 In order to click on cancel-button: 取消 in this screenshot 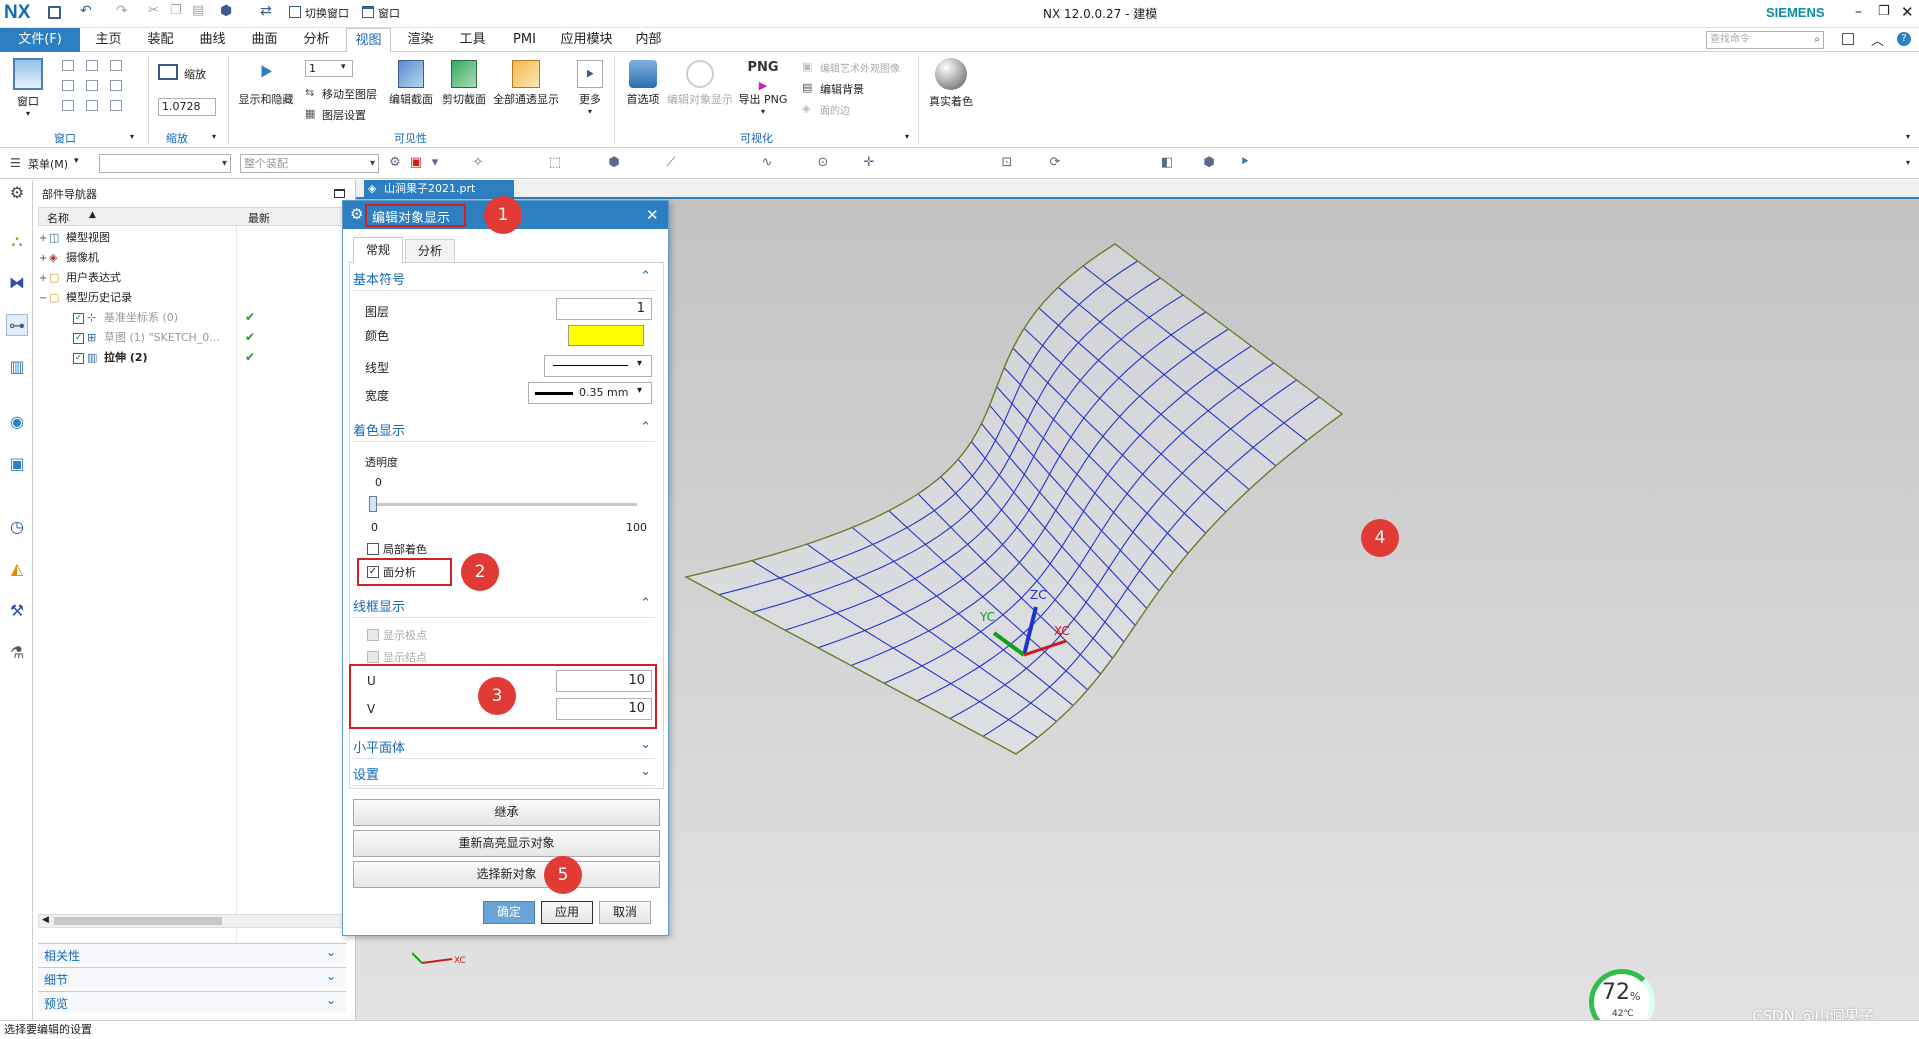, I will do `click(625, 912)`.